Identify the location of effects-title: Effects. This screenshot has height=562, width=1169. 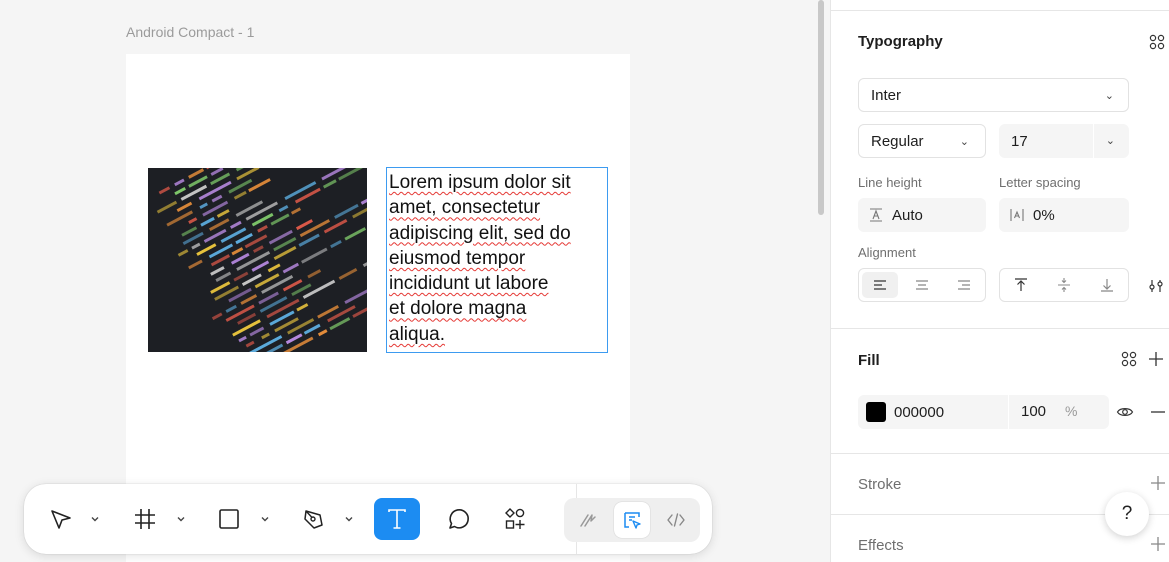
(881, 545).